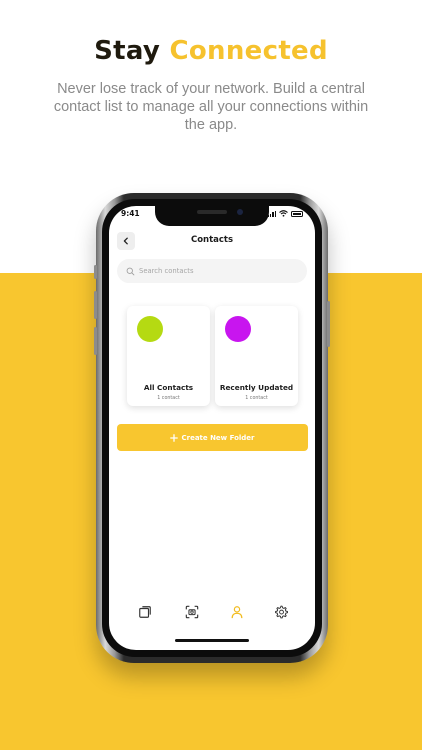  I want to click on speaker-grille, so click(212, 212).